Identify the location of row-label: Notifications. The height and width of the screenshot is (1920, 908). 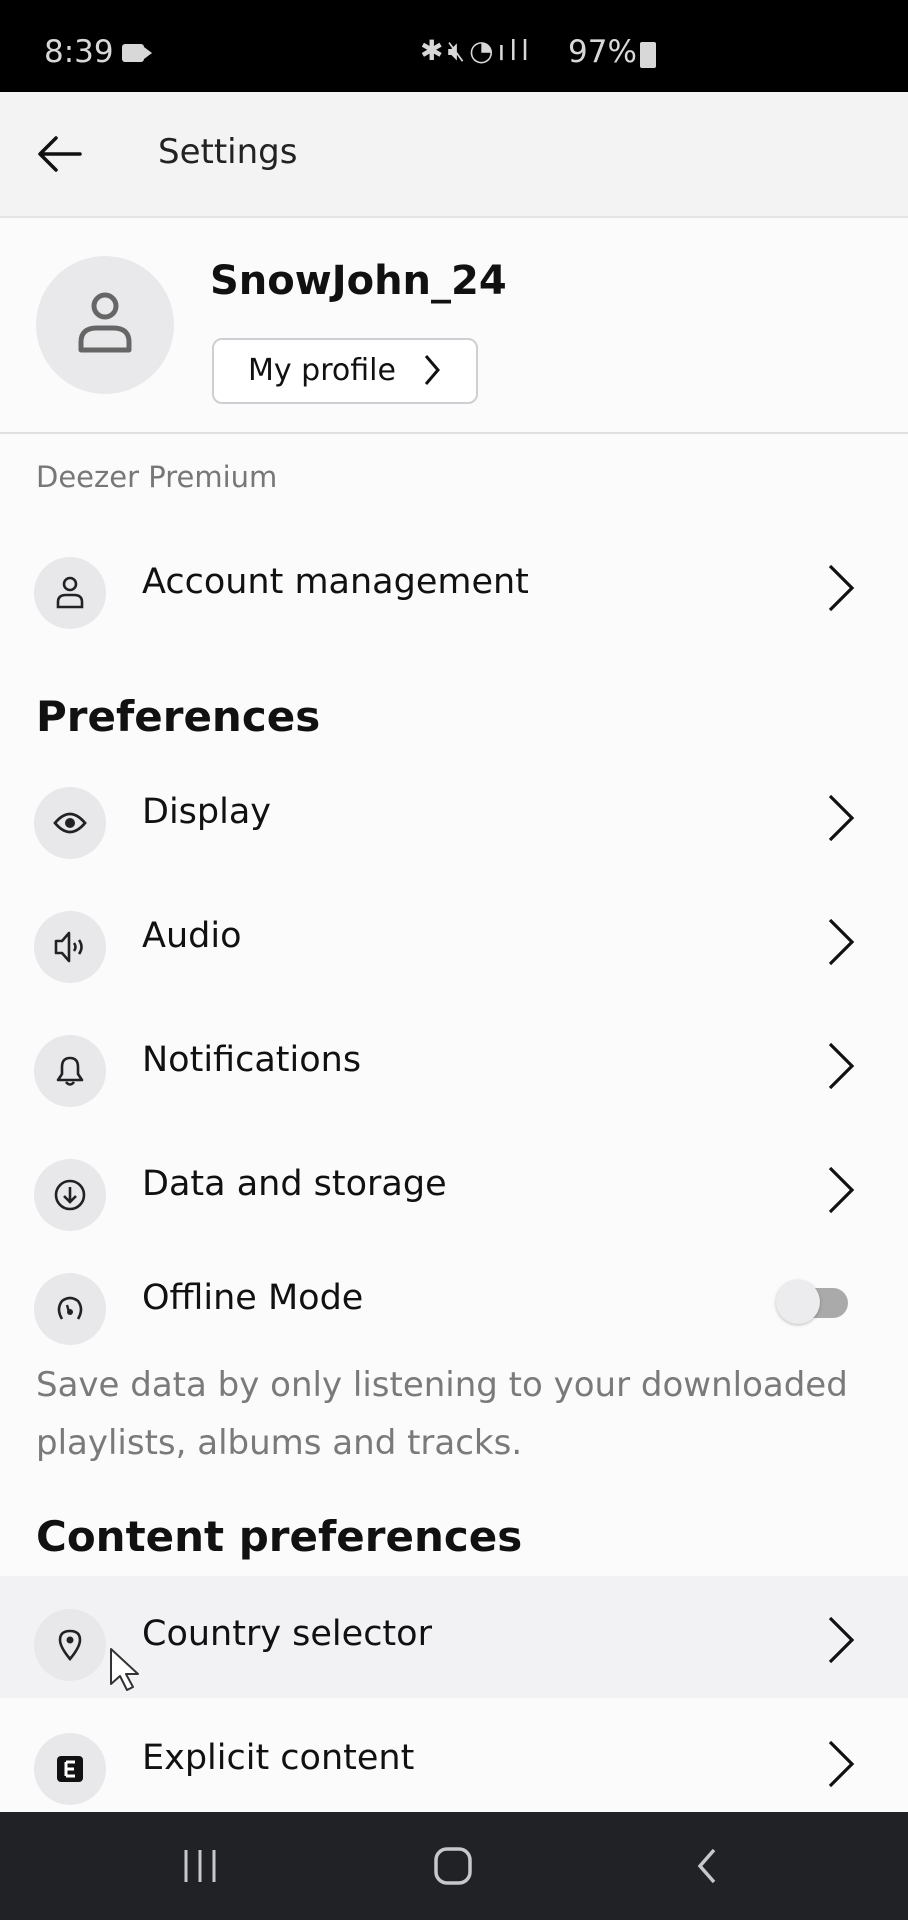
(252, 1060).